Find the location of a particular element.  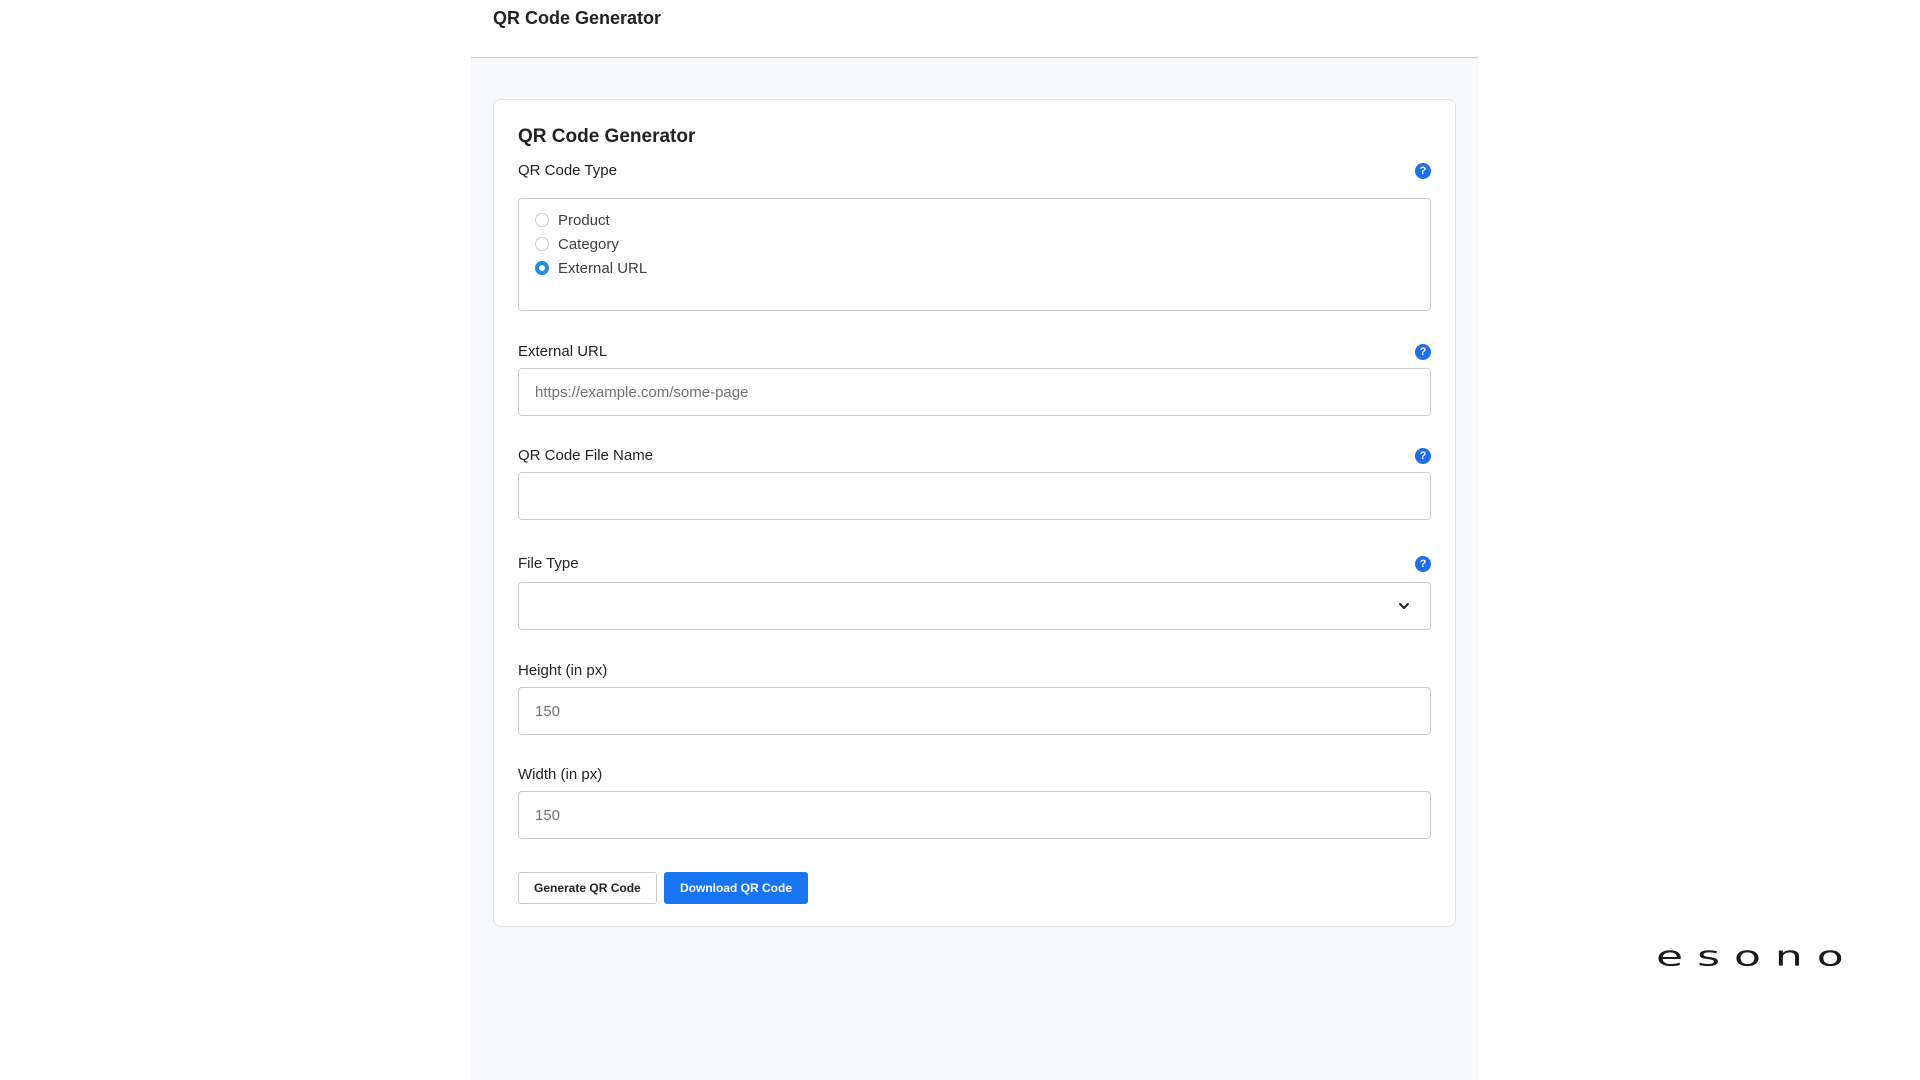

file-name-help-icon: ? is located at coordinates (1423, 456).